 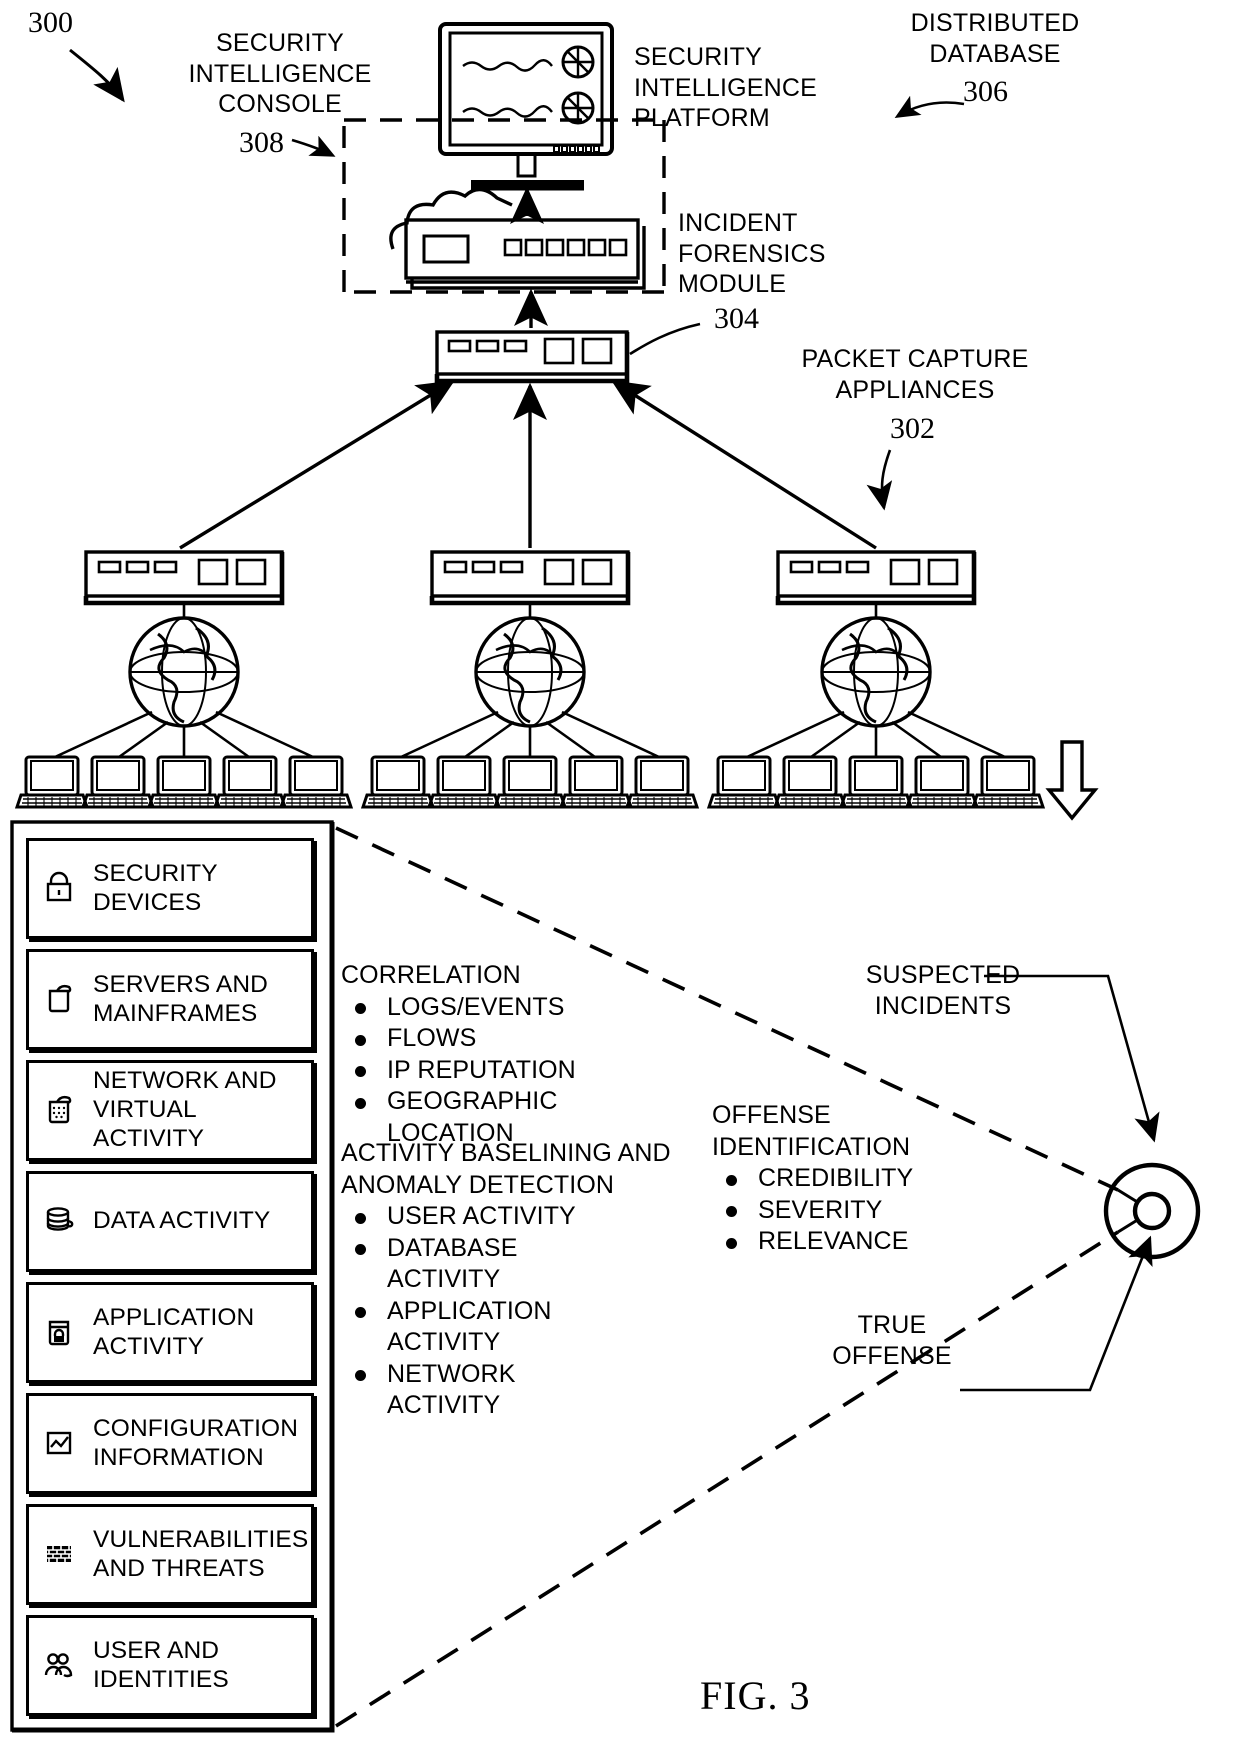 What do you see at coordinates (62, 1666) in the screenshot?
I see `users-group-icon` at bounding box center [62, 1666].